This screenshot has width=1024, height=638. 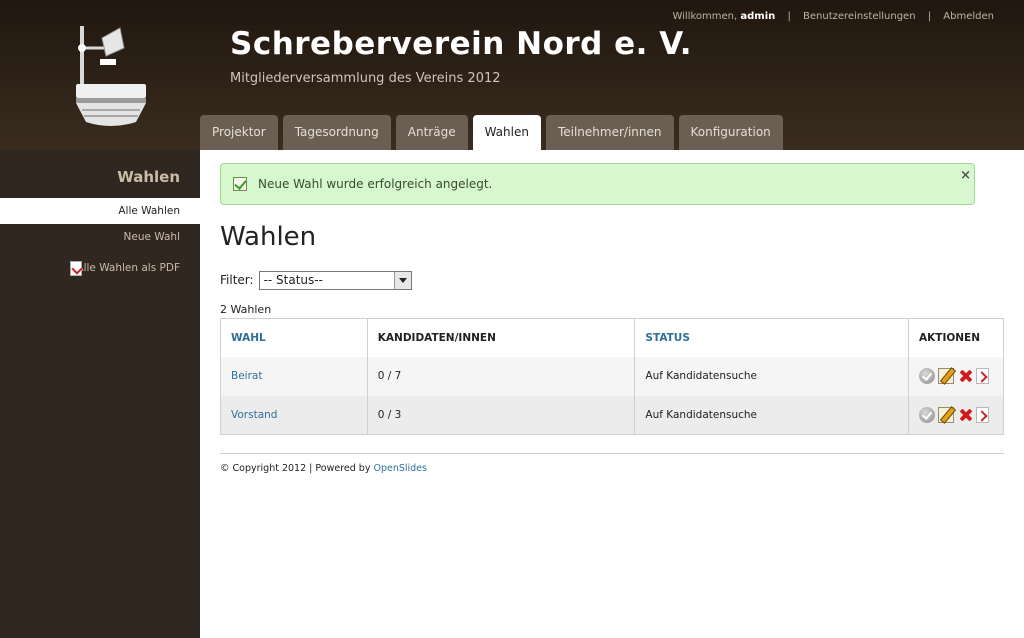 I want to click on status-filter-select: -- Status--, so click(x=335, y=280).